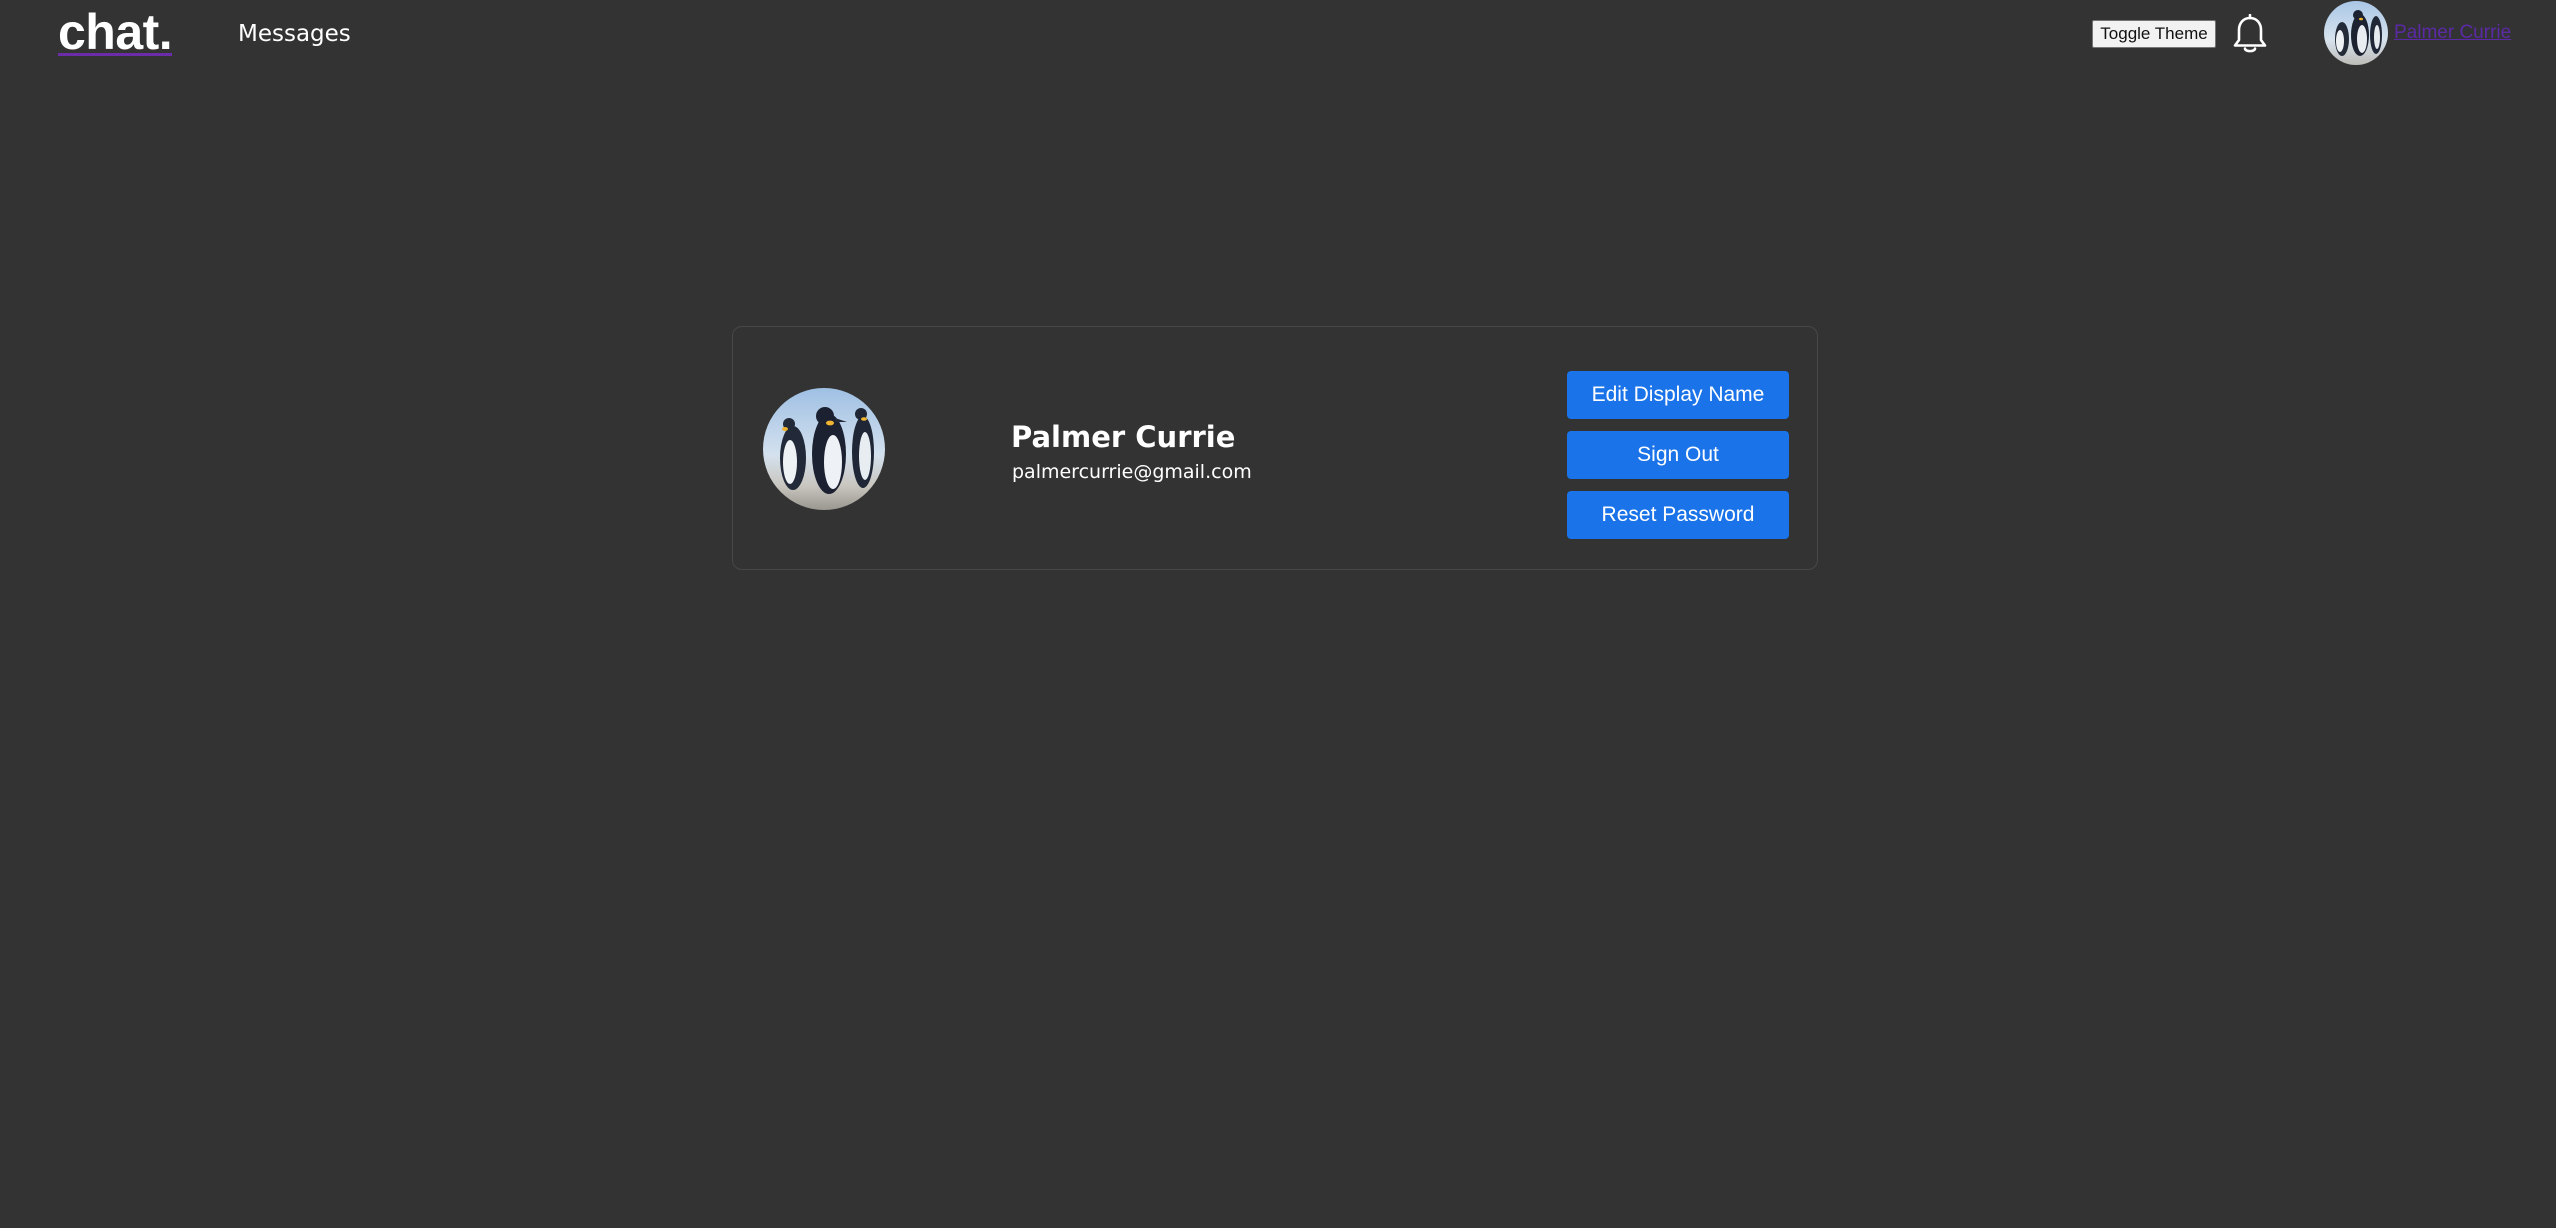 The height and width of the screenshot is (1228, 2556). I want to click on profile-display-name: Palmer Currie, so click(1123, 437).